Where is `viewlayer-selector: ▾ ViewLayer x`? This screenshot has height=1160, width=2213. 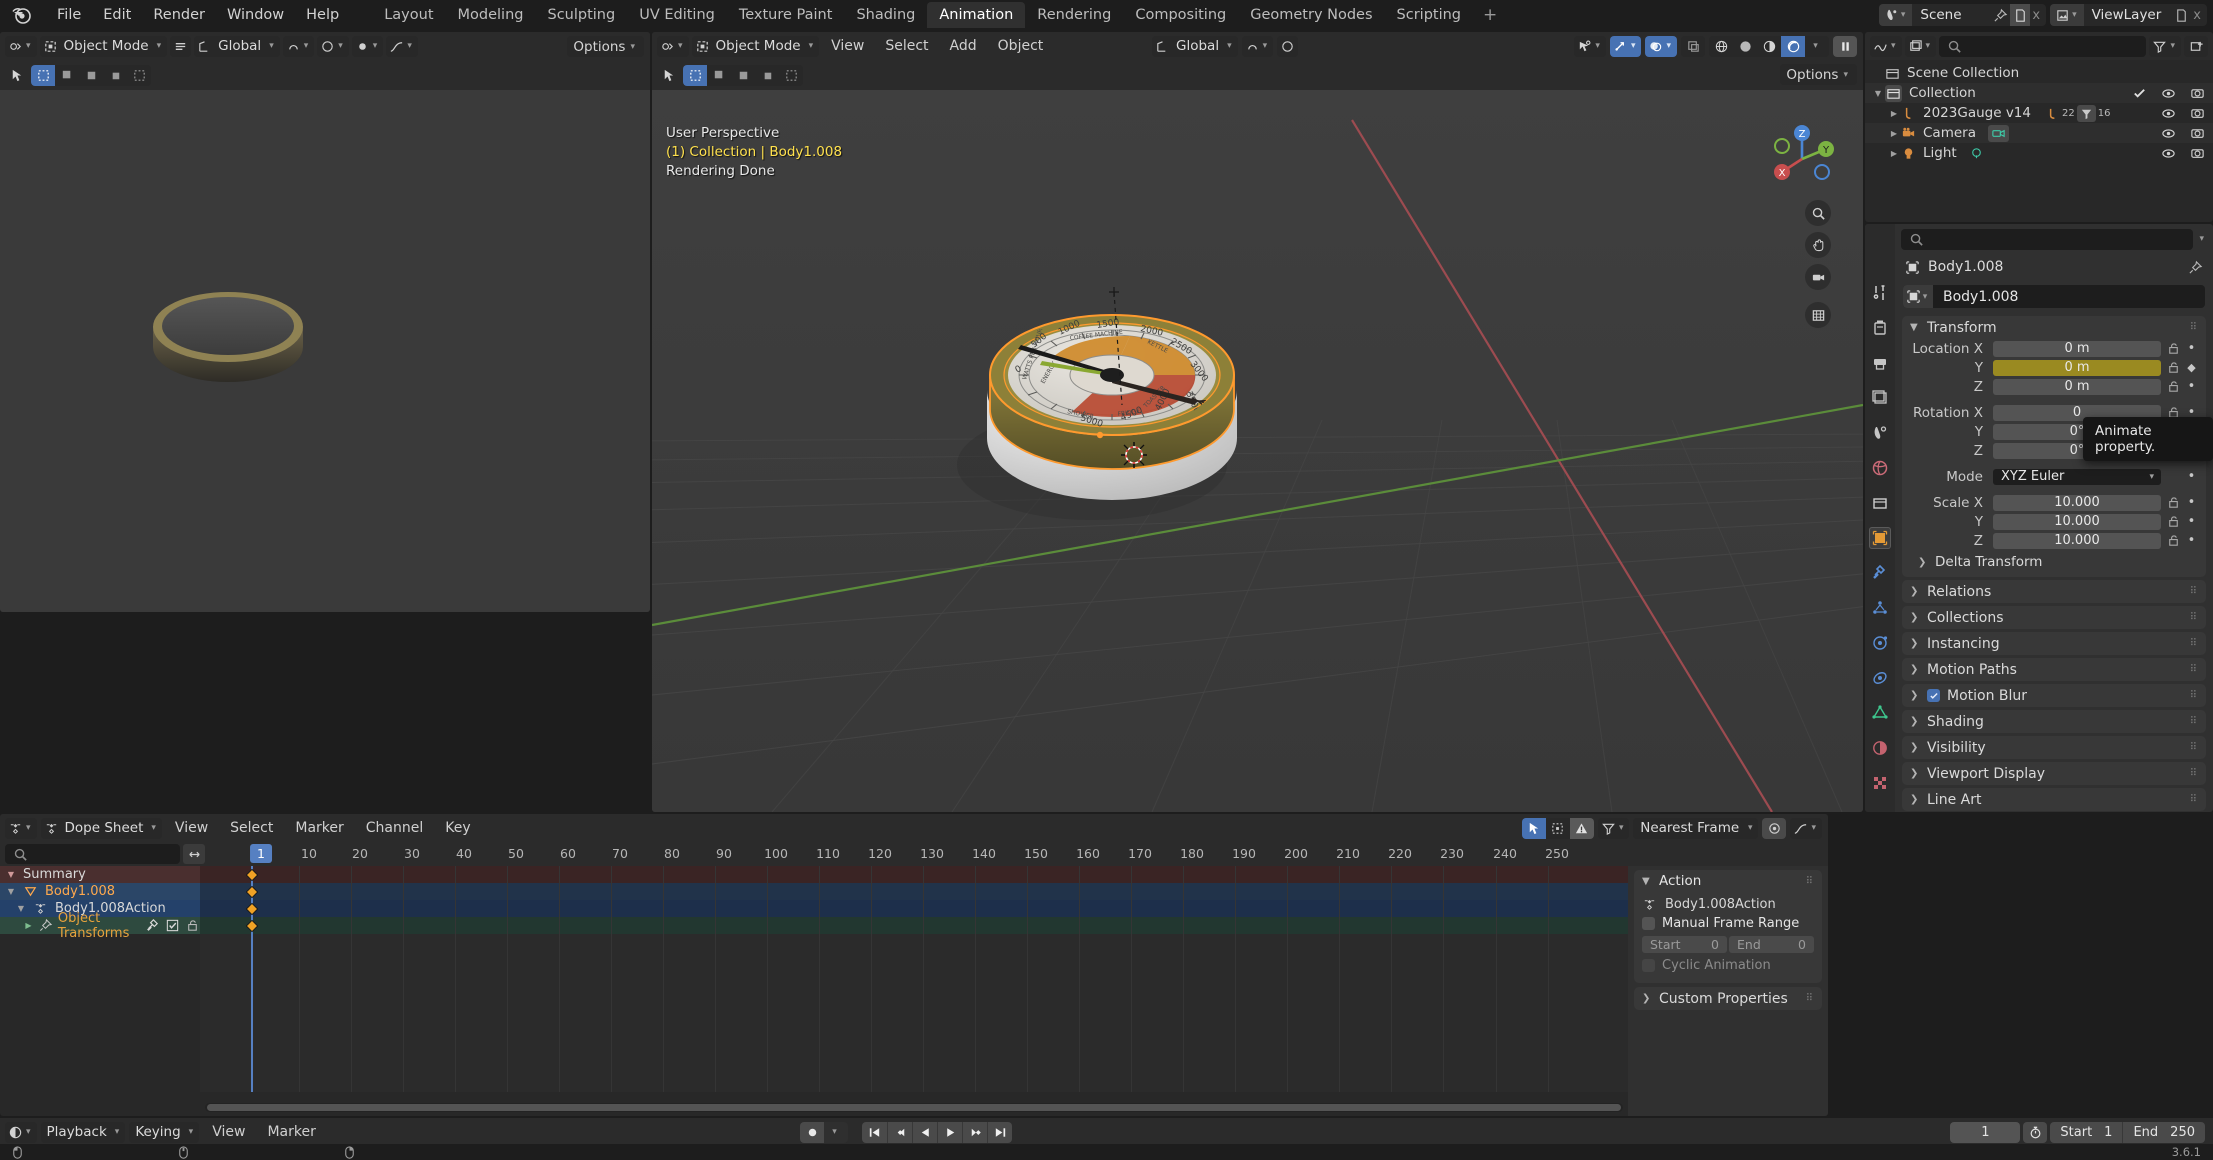 viewlayer-selector: ▾ ViewLayer x is located at coordinates (2128, 15).